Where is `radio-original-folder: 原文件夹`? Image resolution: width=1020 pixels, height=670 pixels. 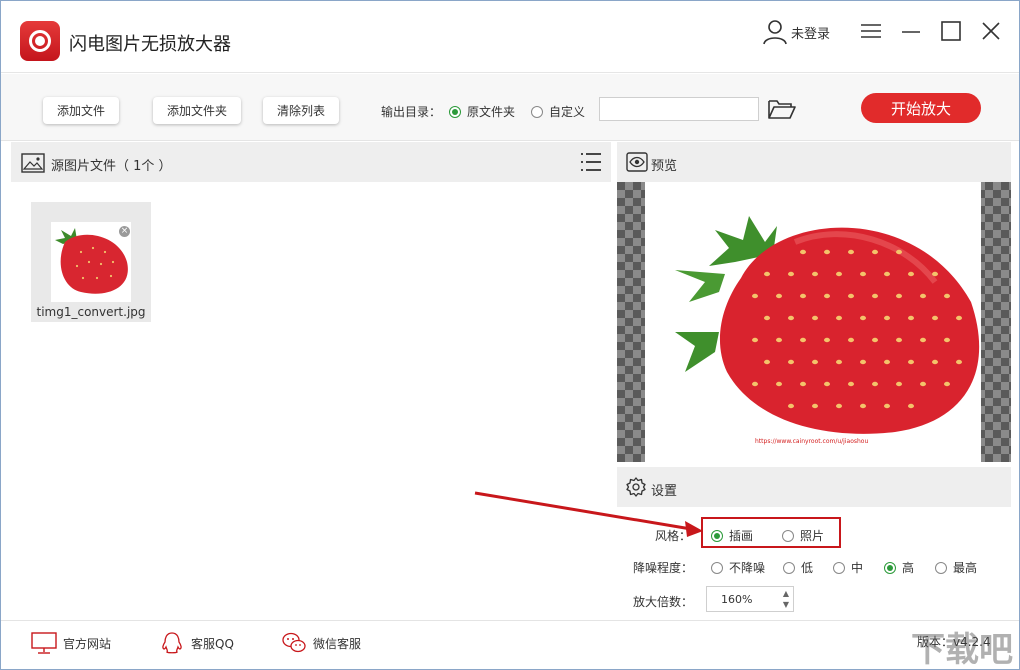 radio-original-folder: 原文件夹 is located at coordinates (482, 111).